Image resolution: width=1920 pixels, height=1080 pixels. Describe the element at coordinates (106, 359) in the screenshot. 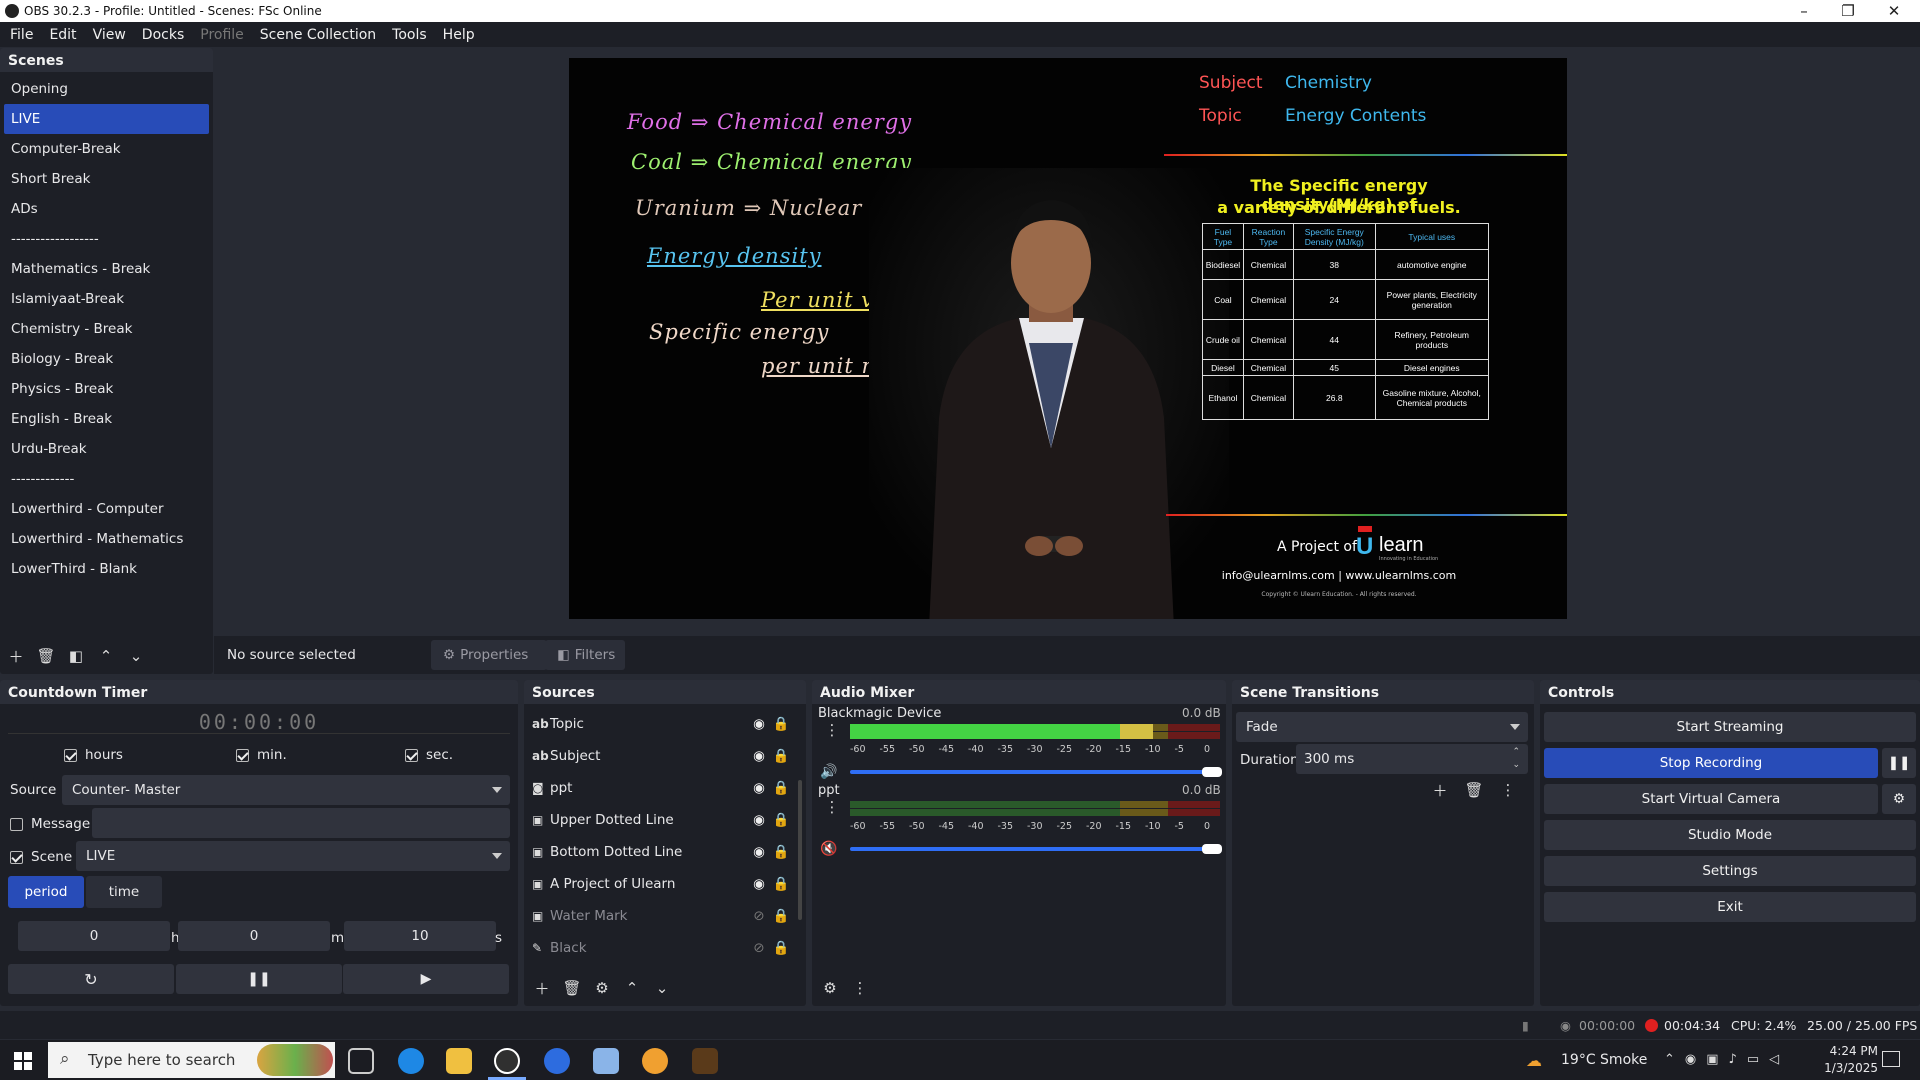

I see `scene-item: Biology - Break` at that location.